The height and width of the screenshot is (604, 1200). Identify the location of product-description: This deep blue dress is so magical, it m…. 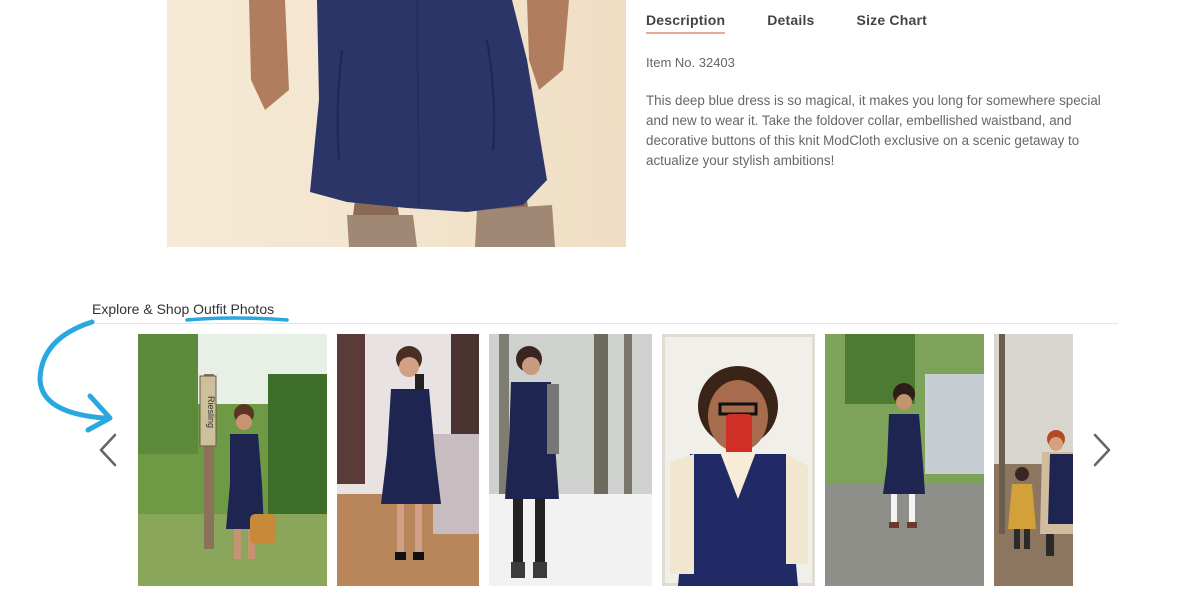
(873, 130).